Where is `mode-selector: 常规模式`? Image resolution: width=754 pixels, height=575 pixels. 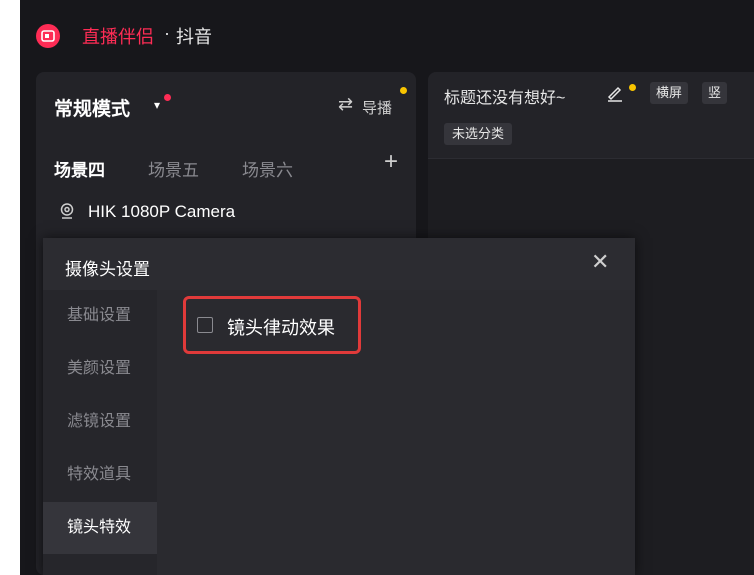
mode-selector: 常规模式 is located at coordinates (92, 107).